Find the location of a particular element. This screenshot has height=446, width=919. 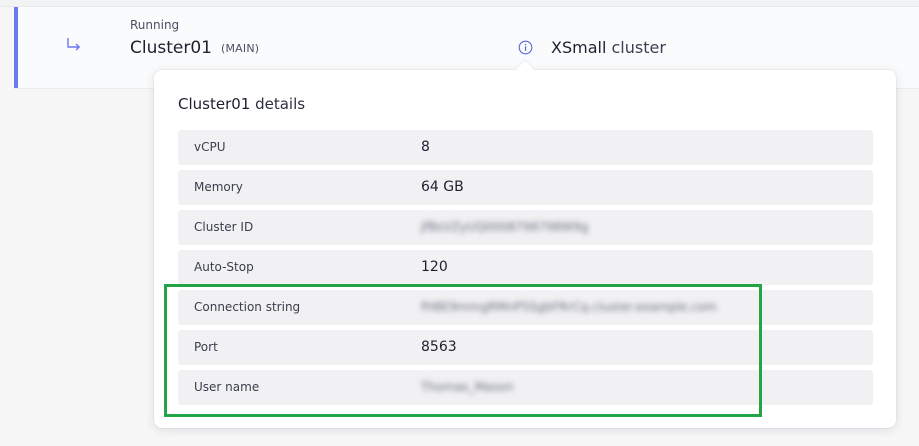

detail-row-auto-stop: Auto-Stop 120 is located at coordinates (525, 267).